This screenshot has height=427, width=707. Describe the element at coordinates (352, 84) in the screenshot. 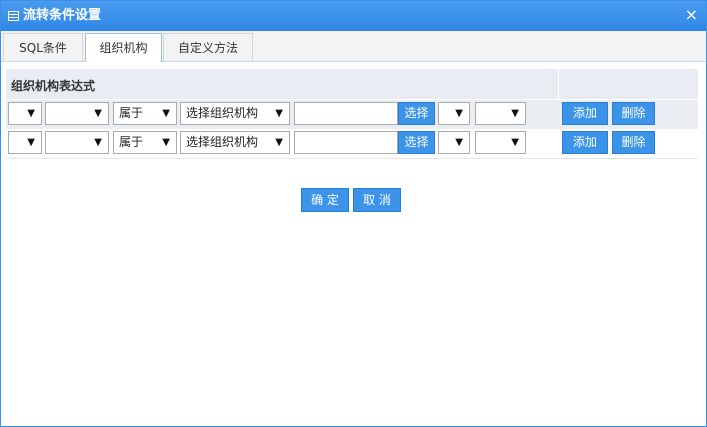

I see `grid-header: 组织机构表达式` at that location.